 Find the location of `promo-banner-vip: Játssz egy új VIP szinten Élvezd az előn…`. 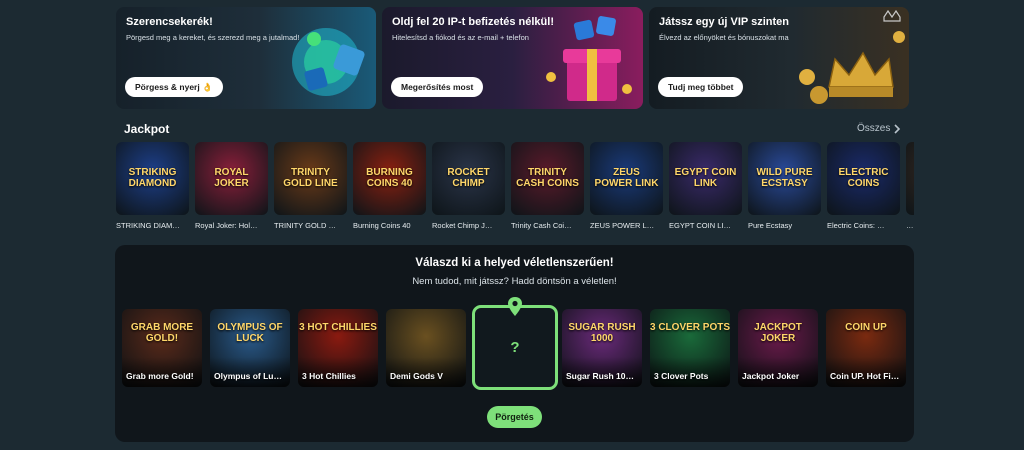

promo-banner-vip: Játssz egy új VIP szinten Élvezd az előn… is located at coordinates (779, 58).